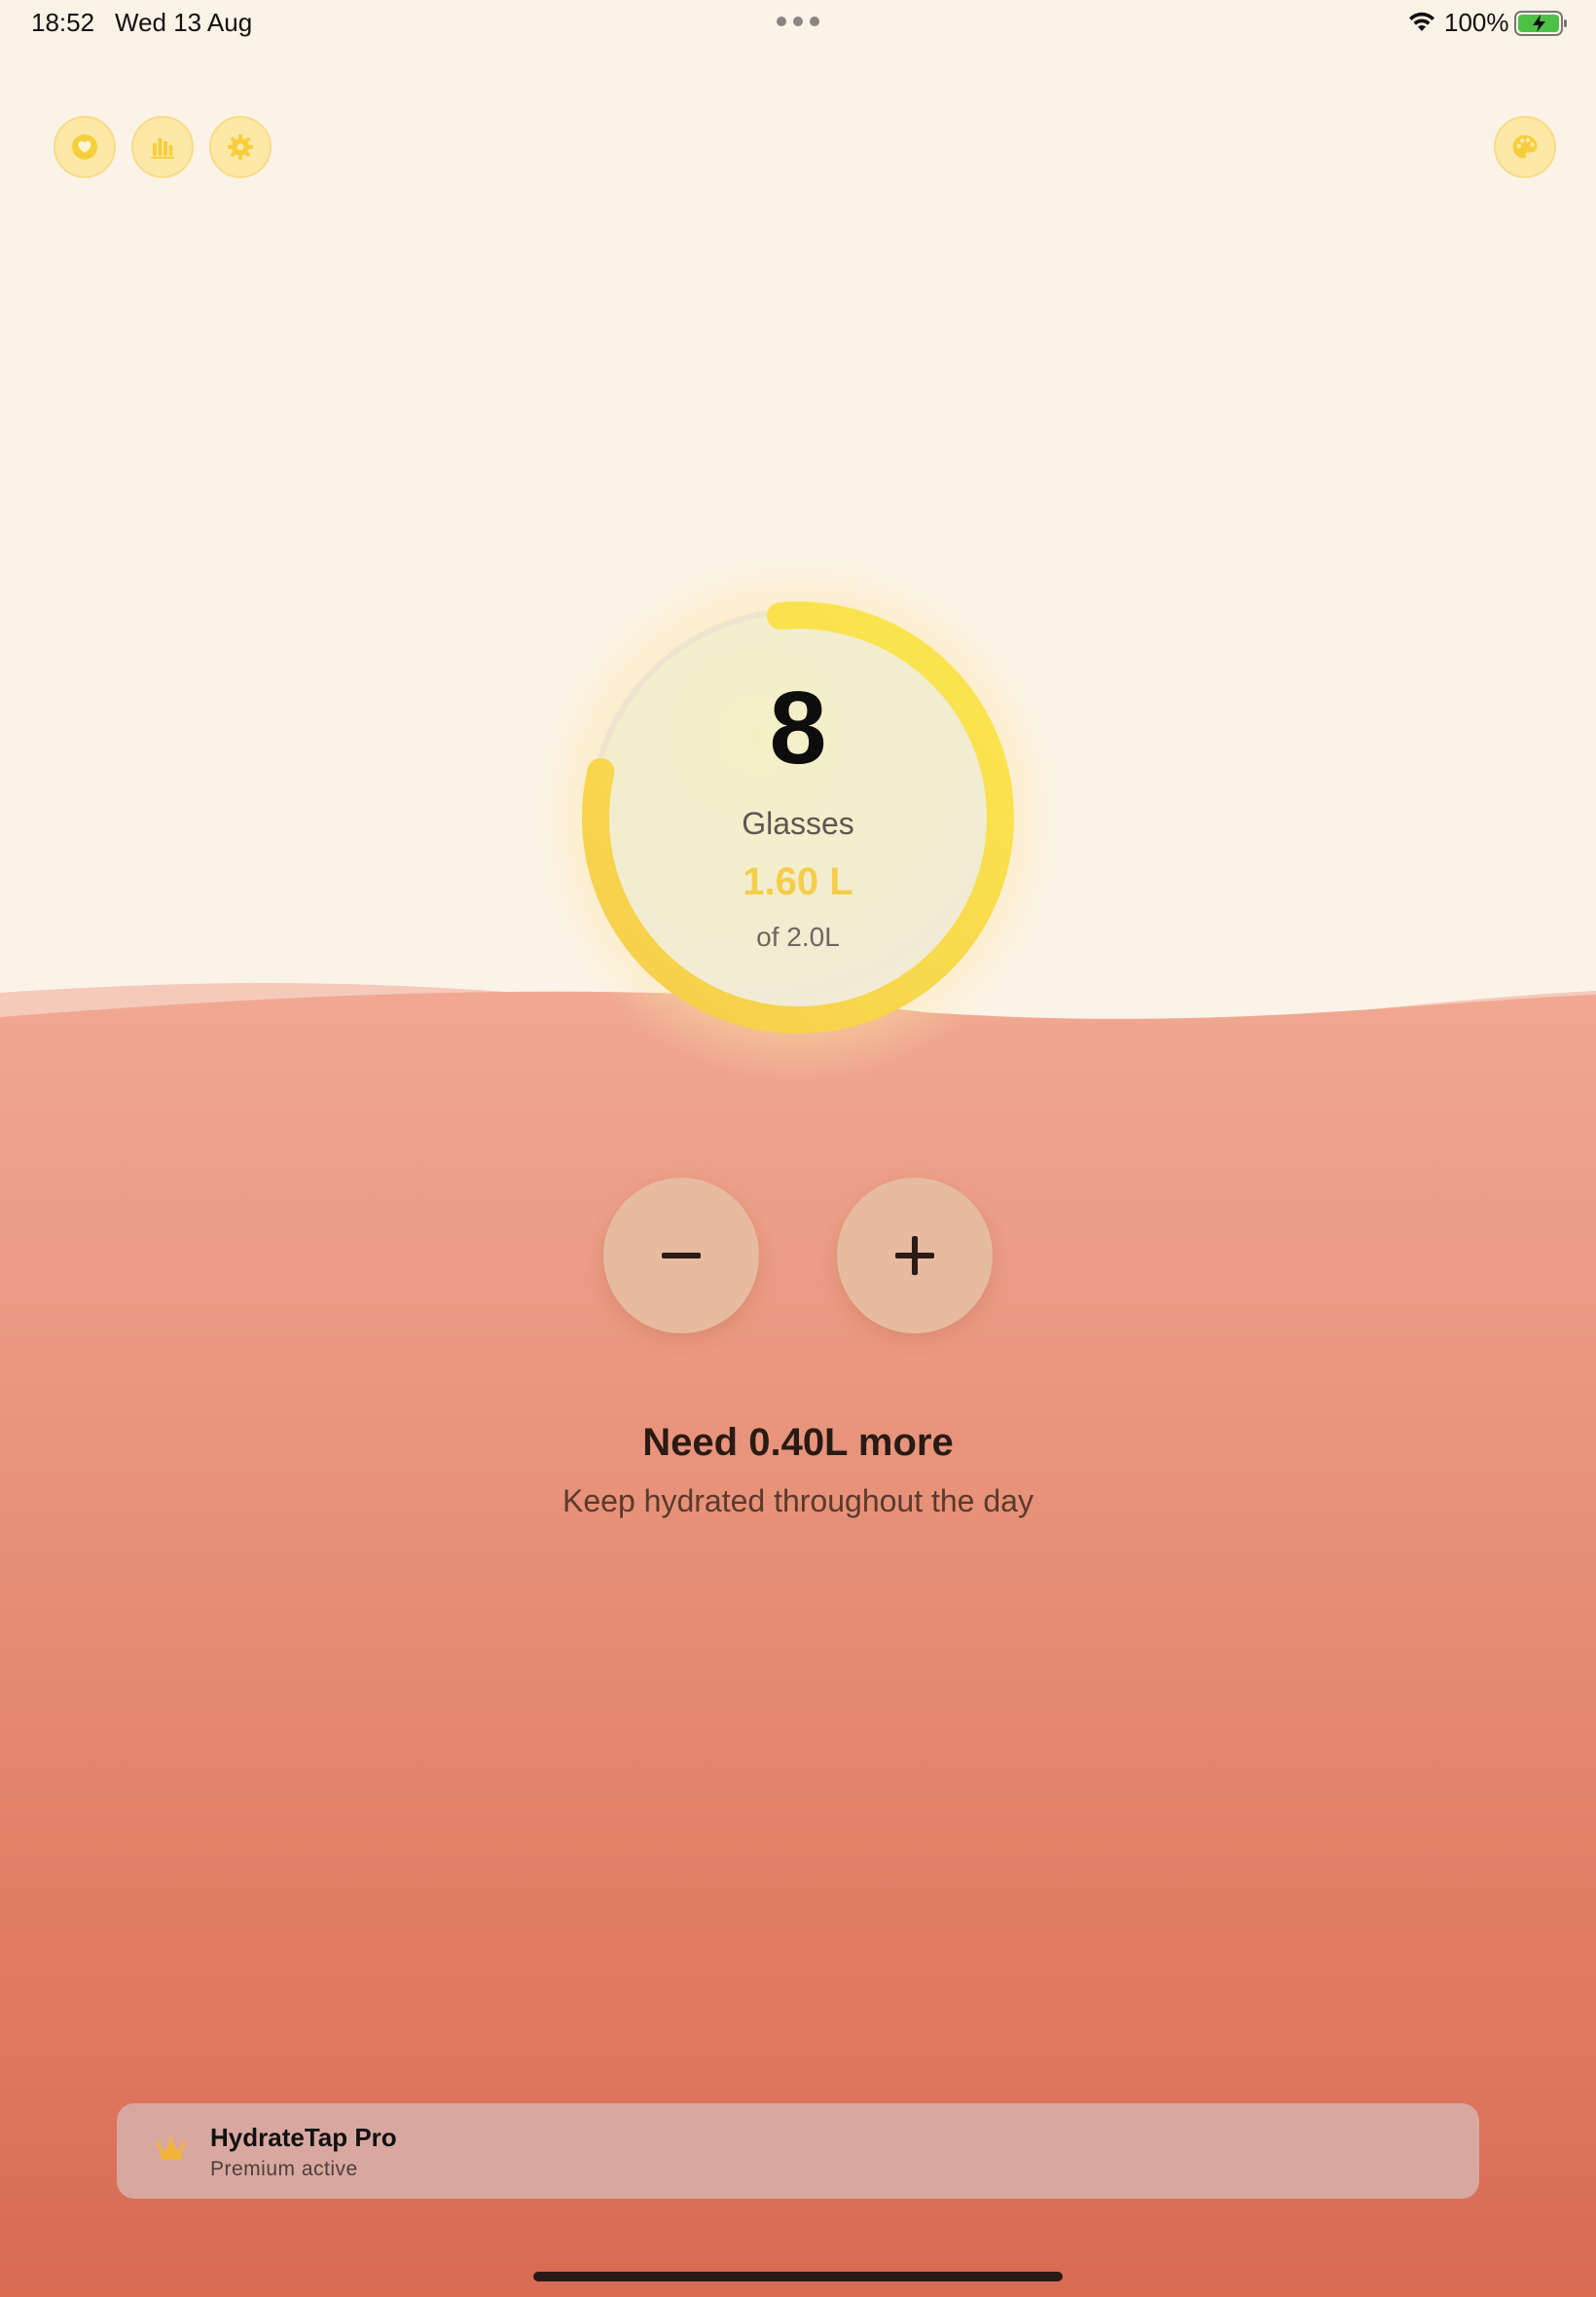 This screenshot has height=2297, width=1596. Describe the element at coordinates (1477, 22) in the screenshot. I see `battery-percent: 100%` at that location.